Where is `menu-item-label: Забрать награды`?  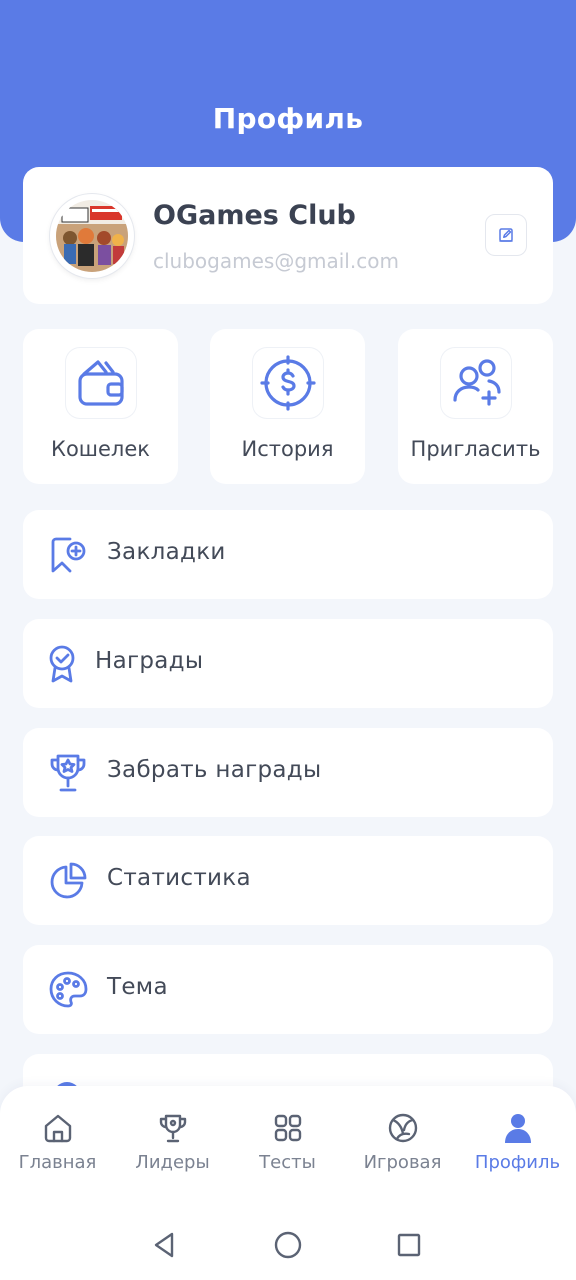
menu-item-label: Забрать награды is located at coordinates (214, 770).